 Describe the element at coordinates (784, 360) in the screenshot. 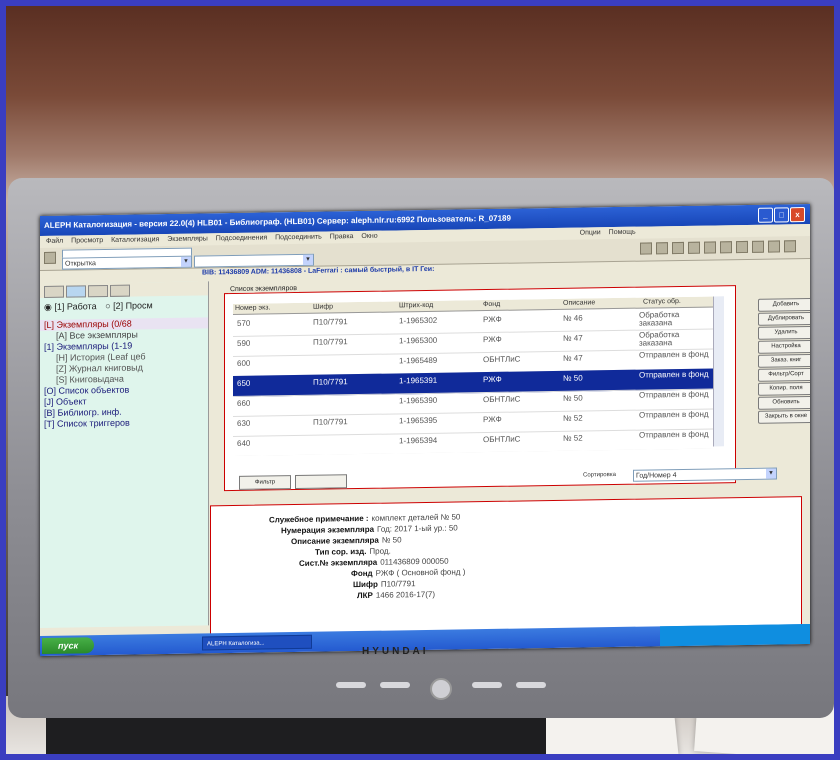

I see `order-button: Заказ. книг` at that location.